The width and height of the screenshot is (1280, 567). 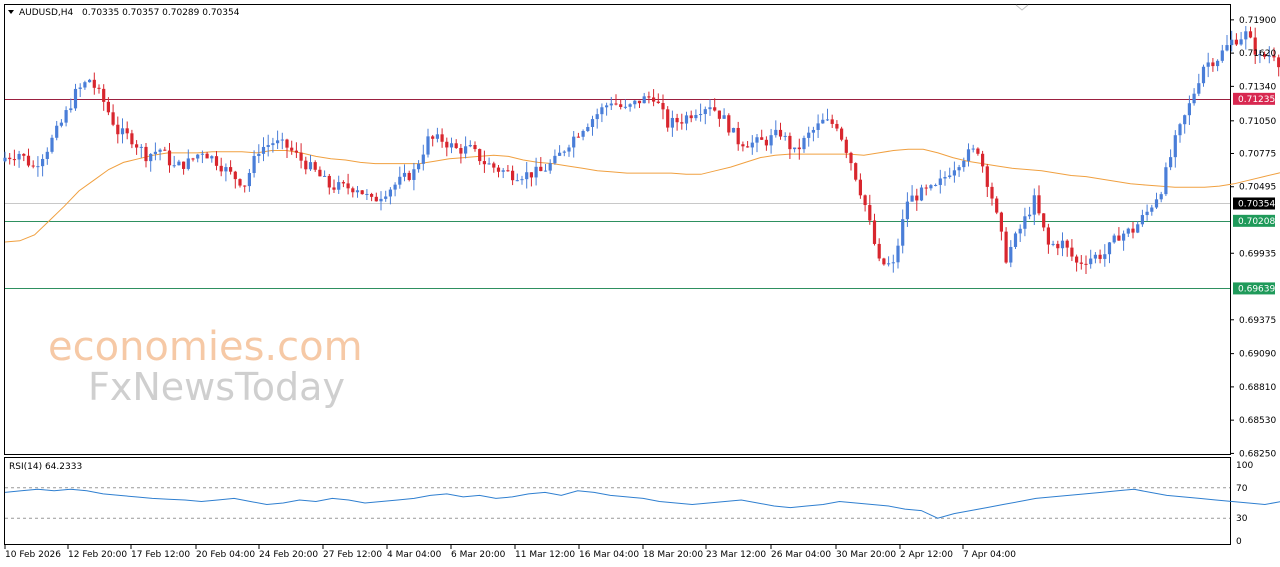 What do you see at coordinates (1022, 7) in the screenshot?
I see `chart-shift-marker` at bounding box center [1022, 7].